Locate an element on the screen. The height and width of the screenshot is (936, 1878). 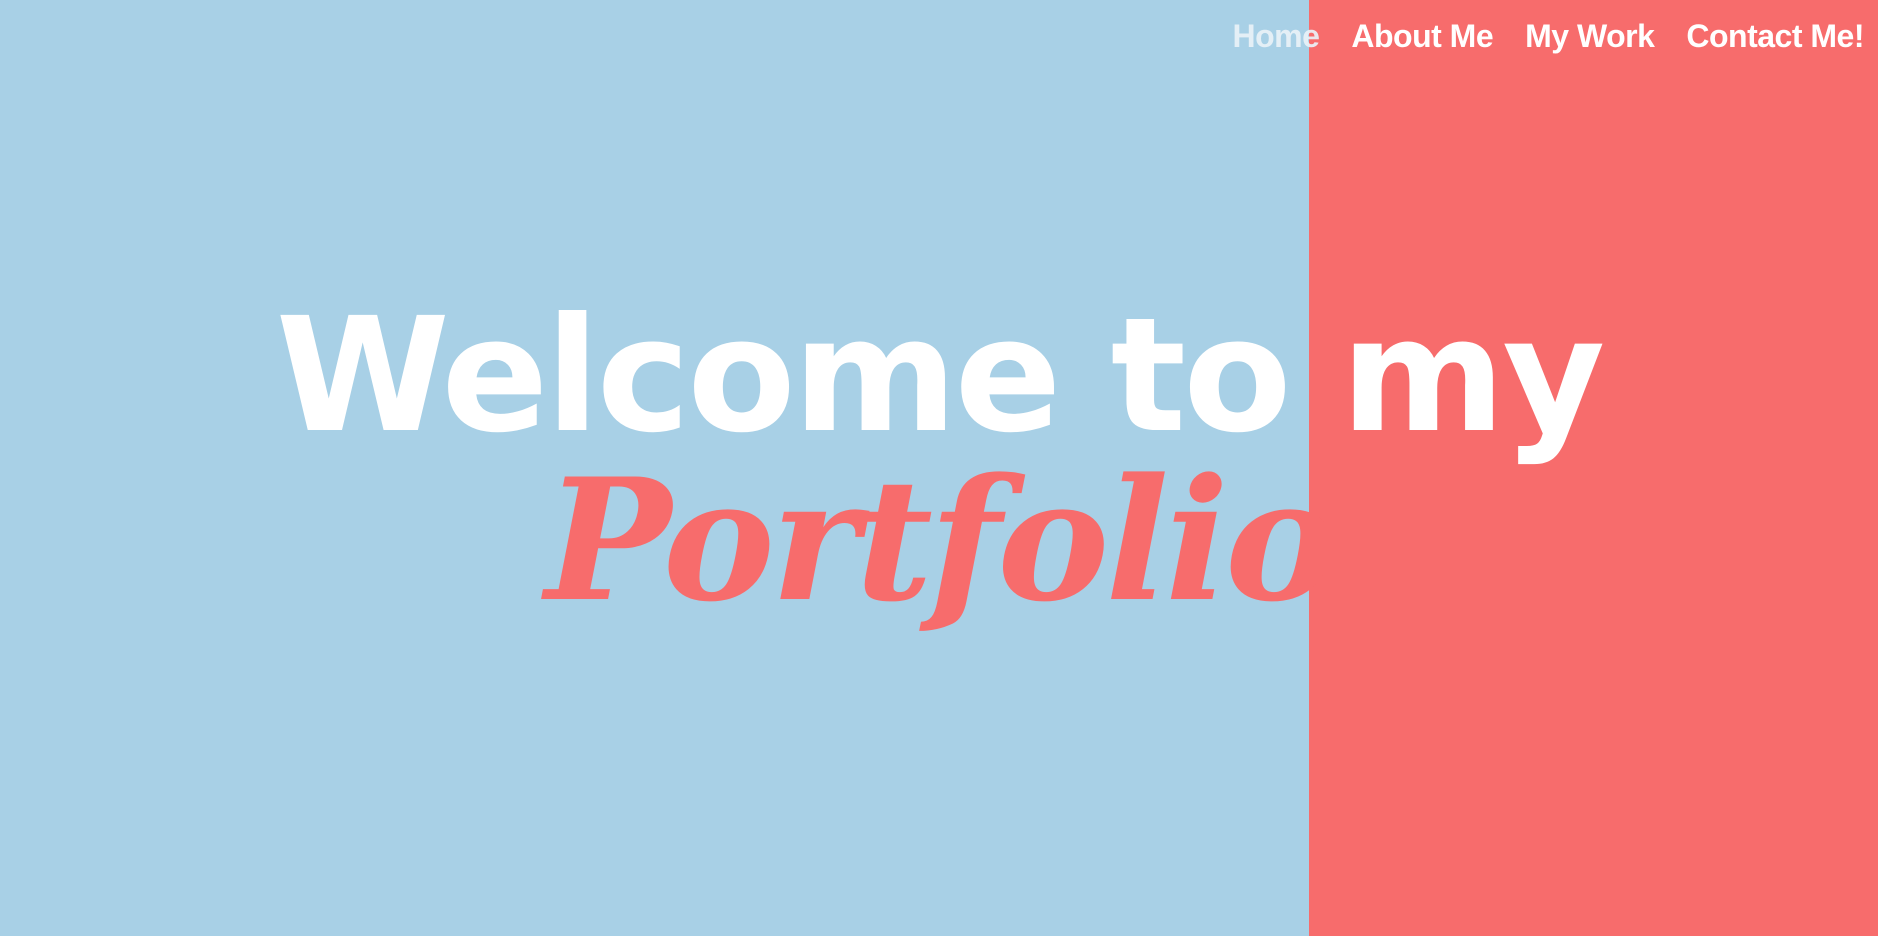
nav-link-my-work: My Work is located at coordinates (1590, 36).